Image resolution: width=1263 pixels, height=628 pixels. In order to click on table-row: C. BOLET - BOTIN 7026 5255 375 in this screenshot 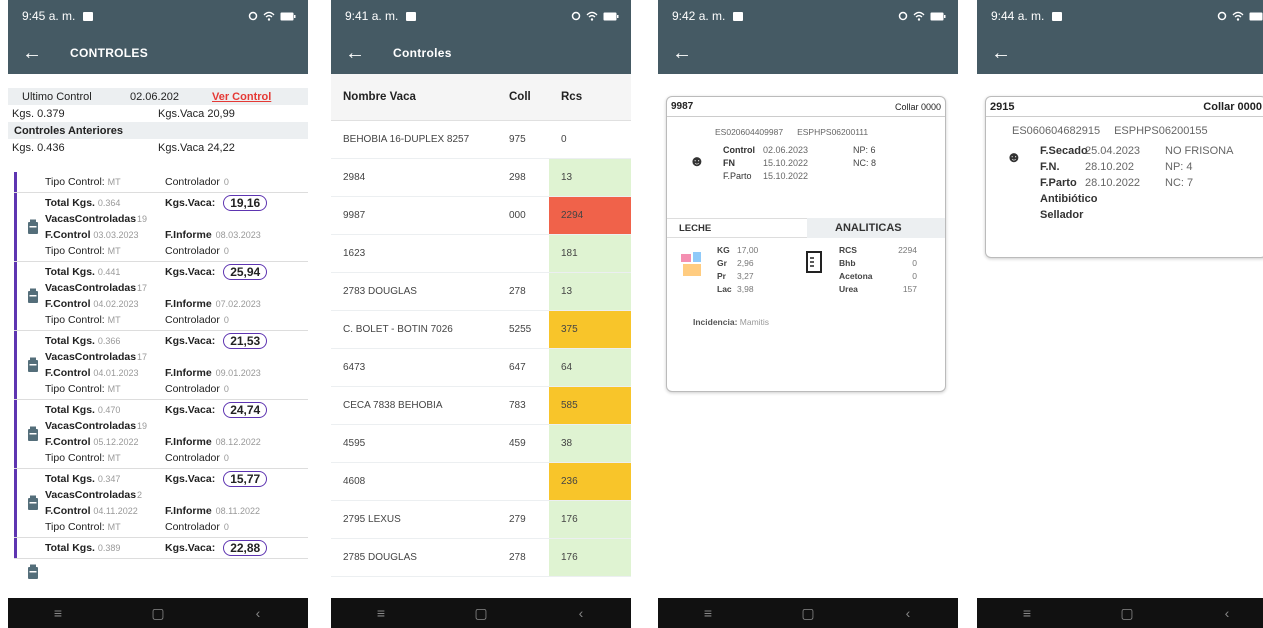, I will do `click(481, 329)`.